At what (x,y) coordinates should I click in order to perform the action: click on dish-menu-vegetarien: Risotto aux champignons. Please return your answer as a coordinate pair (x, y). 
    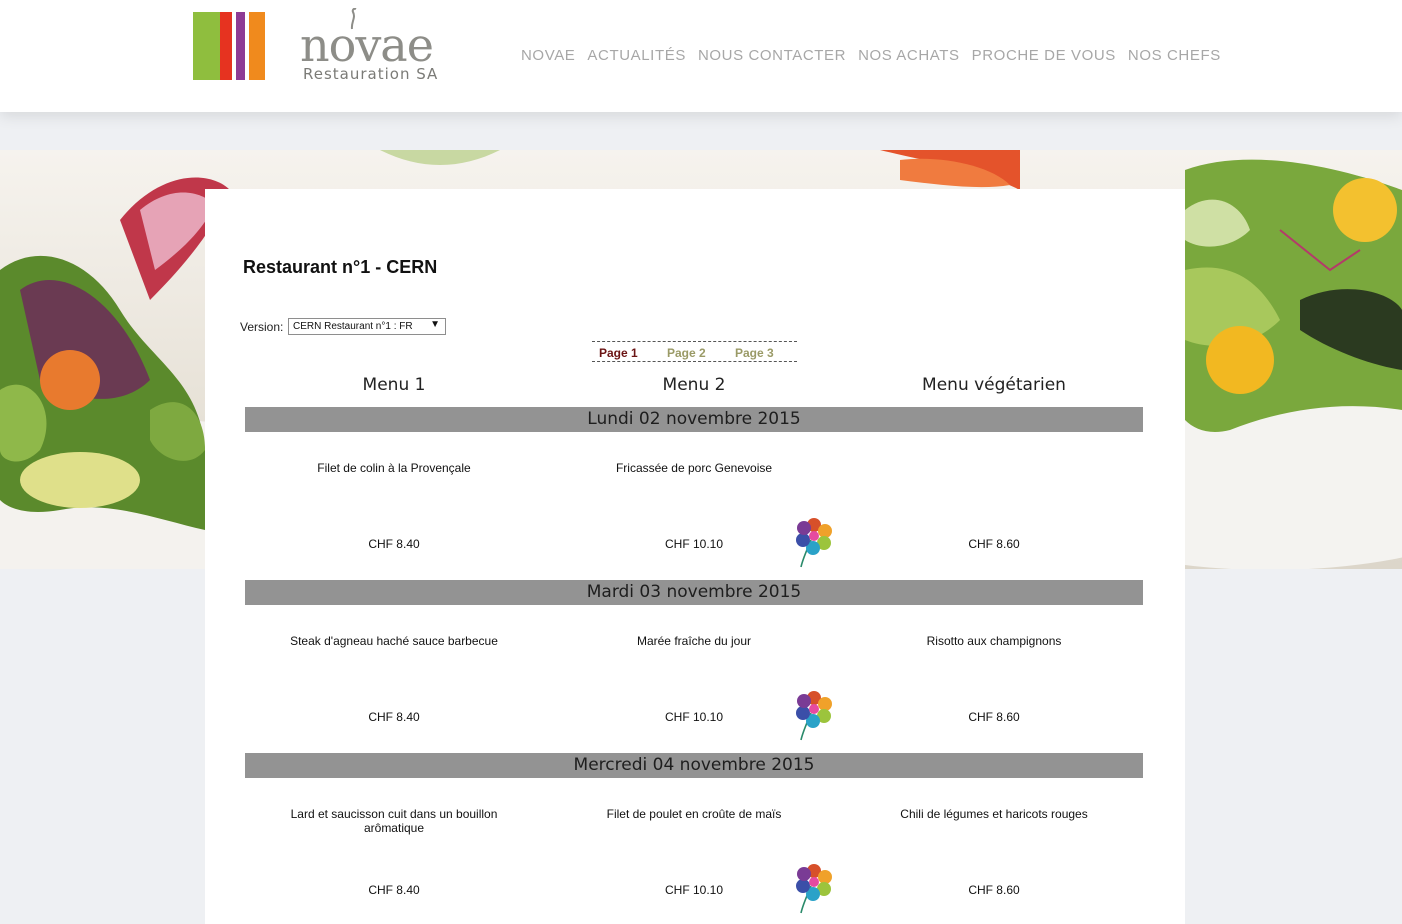
    Looking at the image, I should click on (994, 641).